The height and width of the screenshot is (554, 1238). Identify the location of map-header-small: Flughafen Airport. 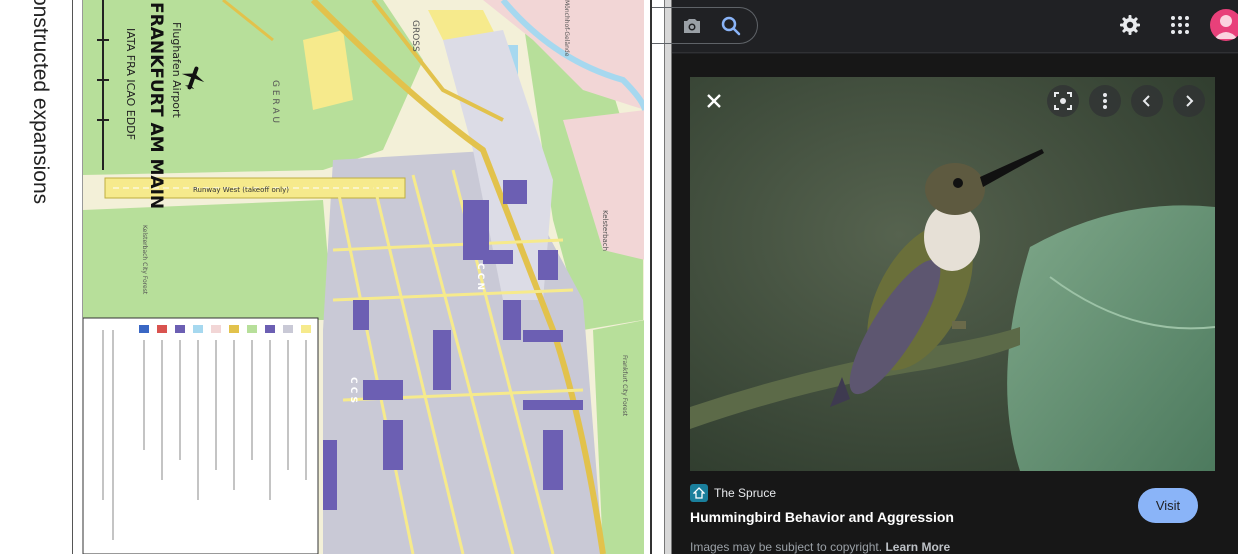
(176, 70).